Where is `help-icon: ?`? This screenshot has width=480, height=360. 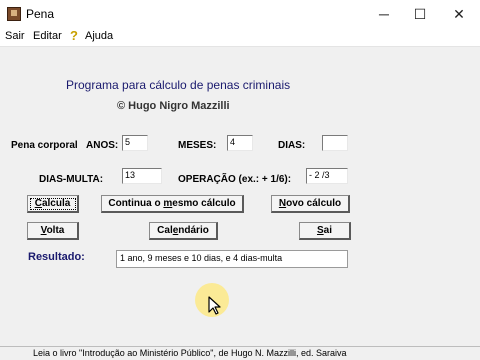
help-icon: ? is located at coordinates (74, 36).